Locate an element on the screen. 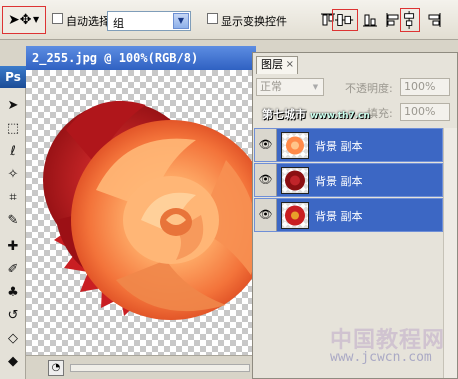  brush-tool-icon: ✐ is located at coordinates (13, 270).